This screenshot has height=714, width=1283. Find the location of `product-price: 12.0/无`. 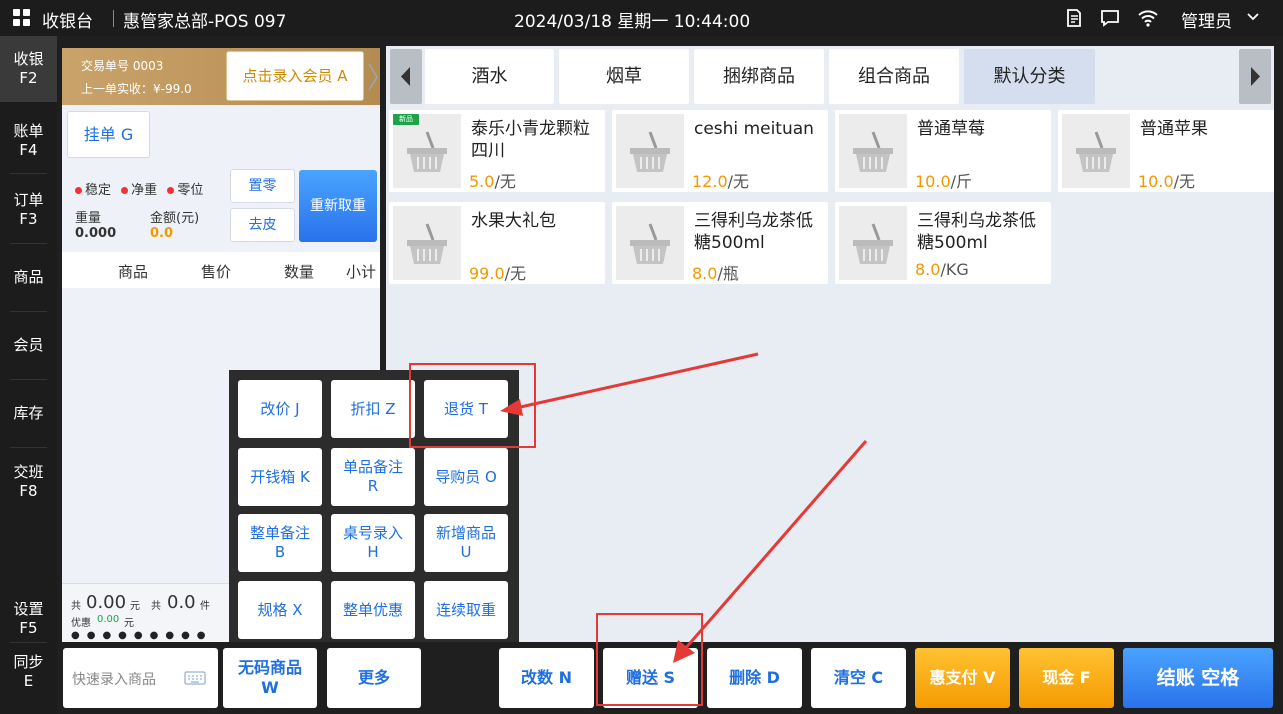

product-price: 12.0/无 is located at coordinates (720, 180).